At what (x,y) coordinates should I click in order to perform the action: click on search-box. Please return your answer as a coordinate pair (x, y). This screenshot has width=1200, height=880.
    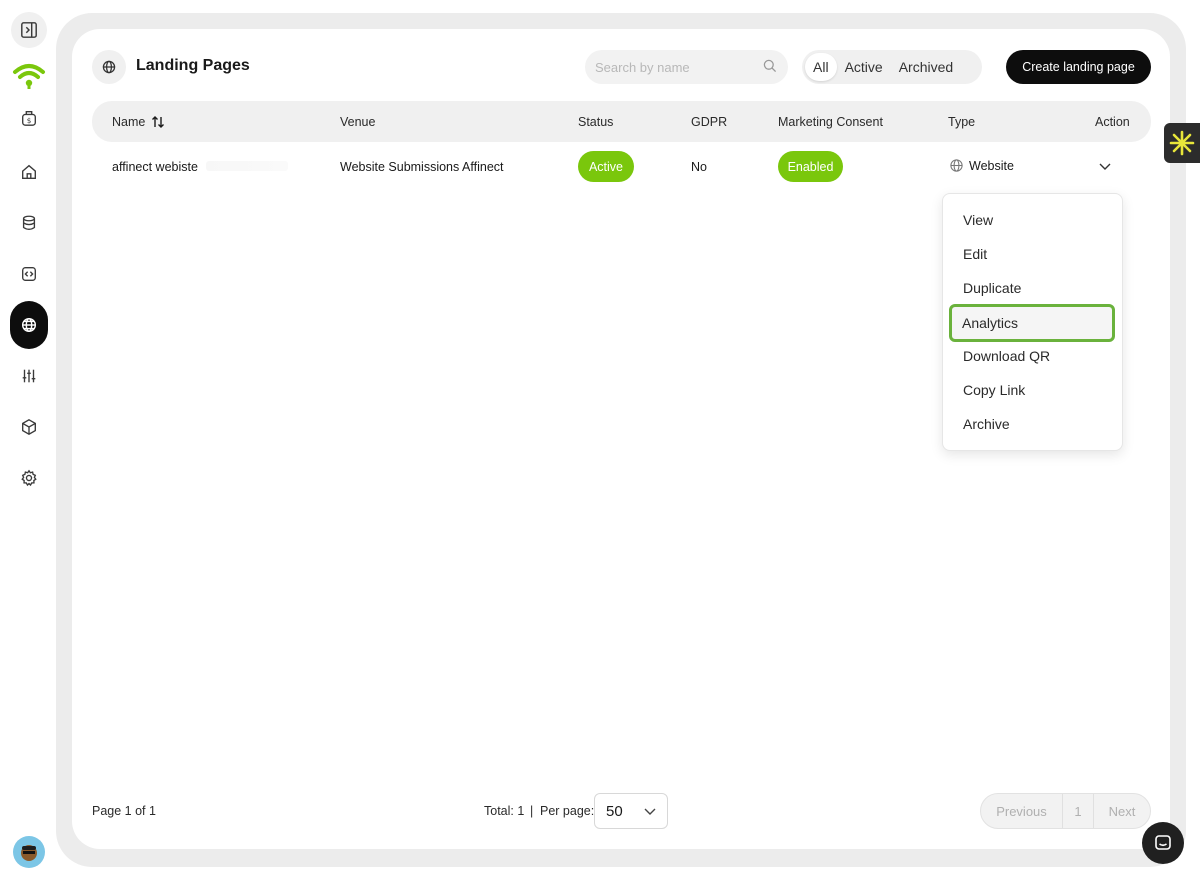
    Looking at the image, I should click on (686, 67).